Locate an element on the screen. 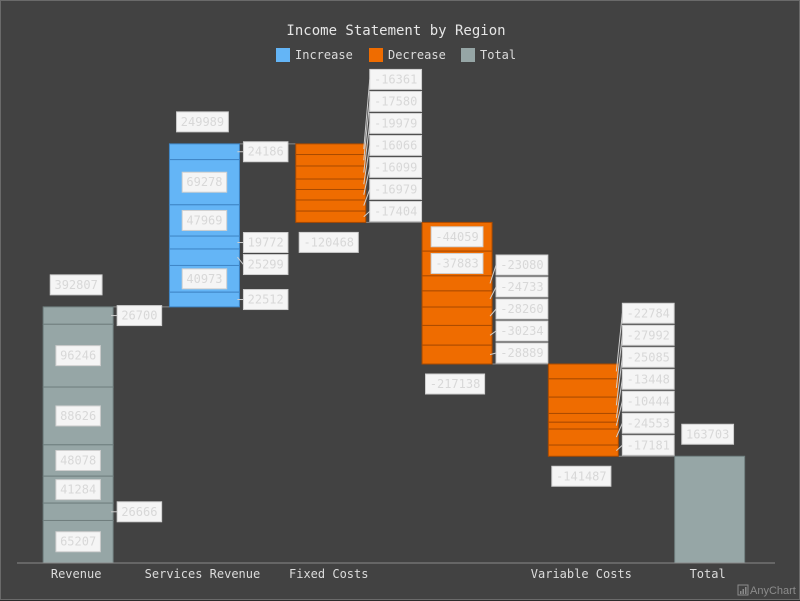 This screenshot has width=800, height=601. anychart-credit: AnyChart is located at coordinates (766, 590).